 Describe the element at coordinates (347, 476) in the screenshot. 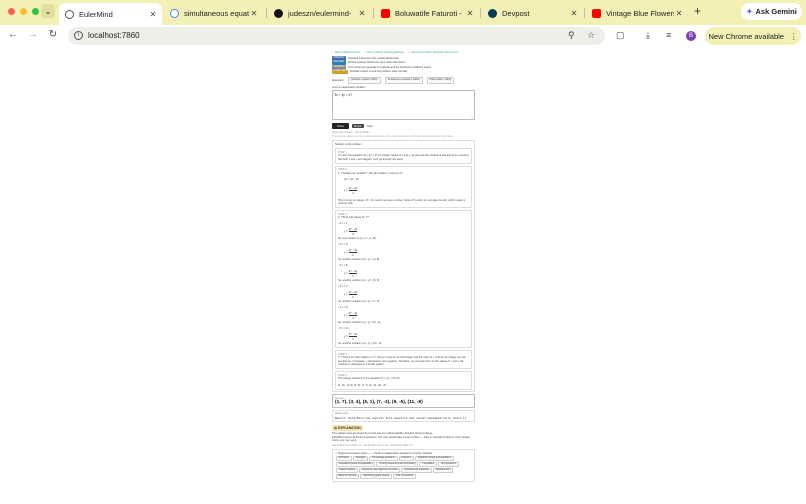

I see `topic-chip: Rates of increase` at that location.